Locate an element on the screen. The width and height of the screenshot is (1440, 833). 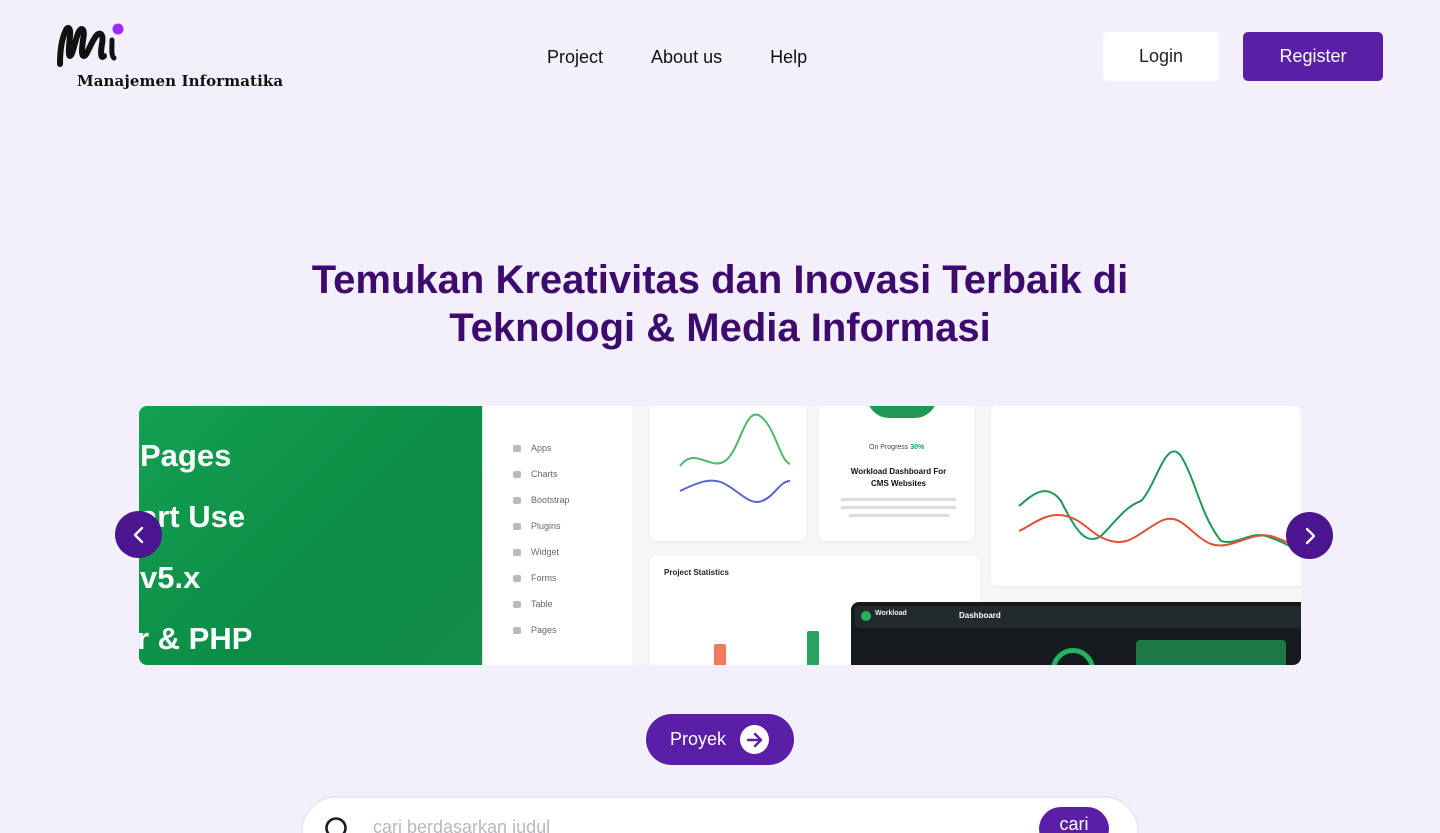
banner-line: Pages is located at coordinates (186, 455).